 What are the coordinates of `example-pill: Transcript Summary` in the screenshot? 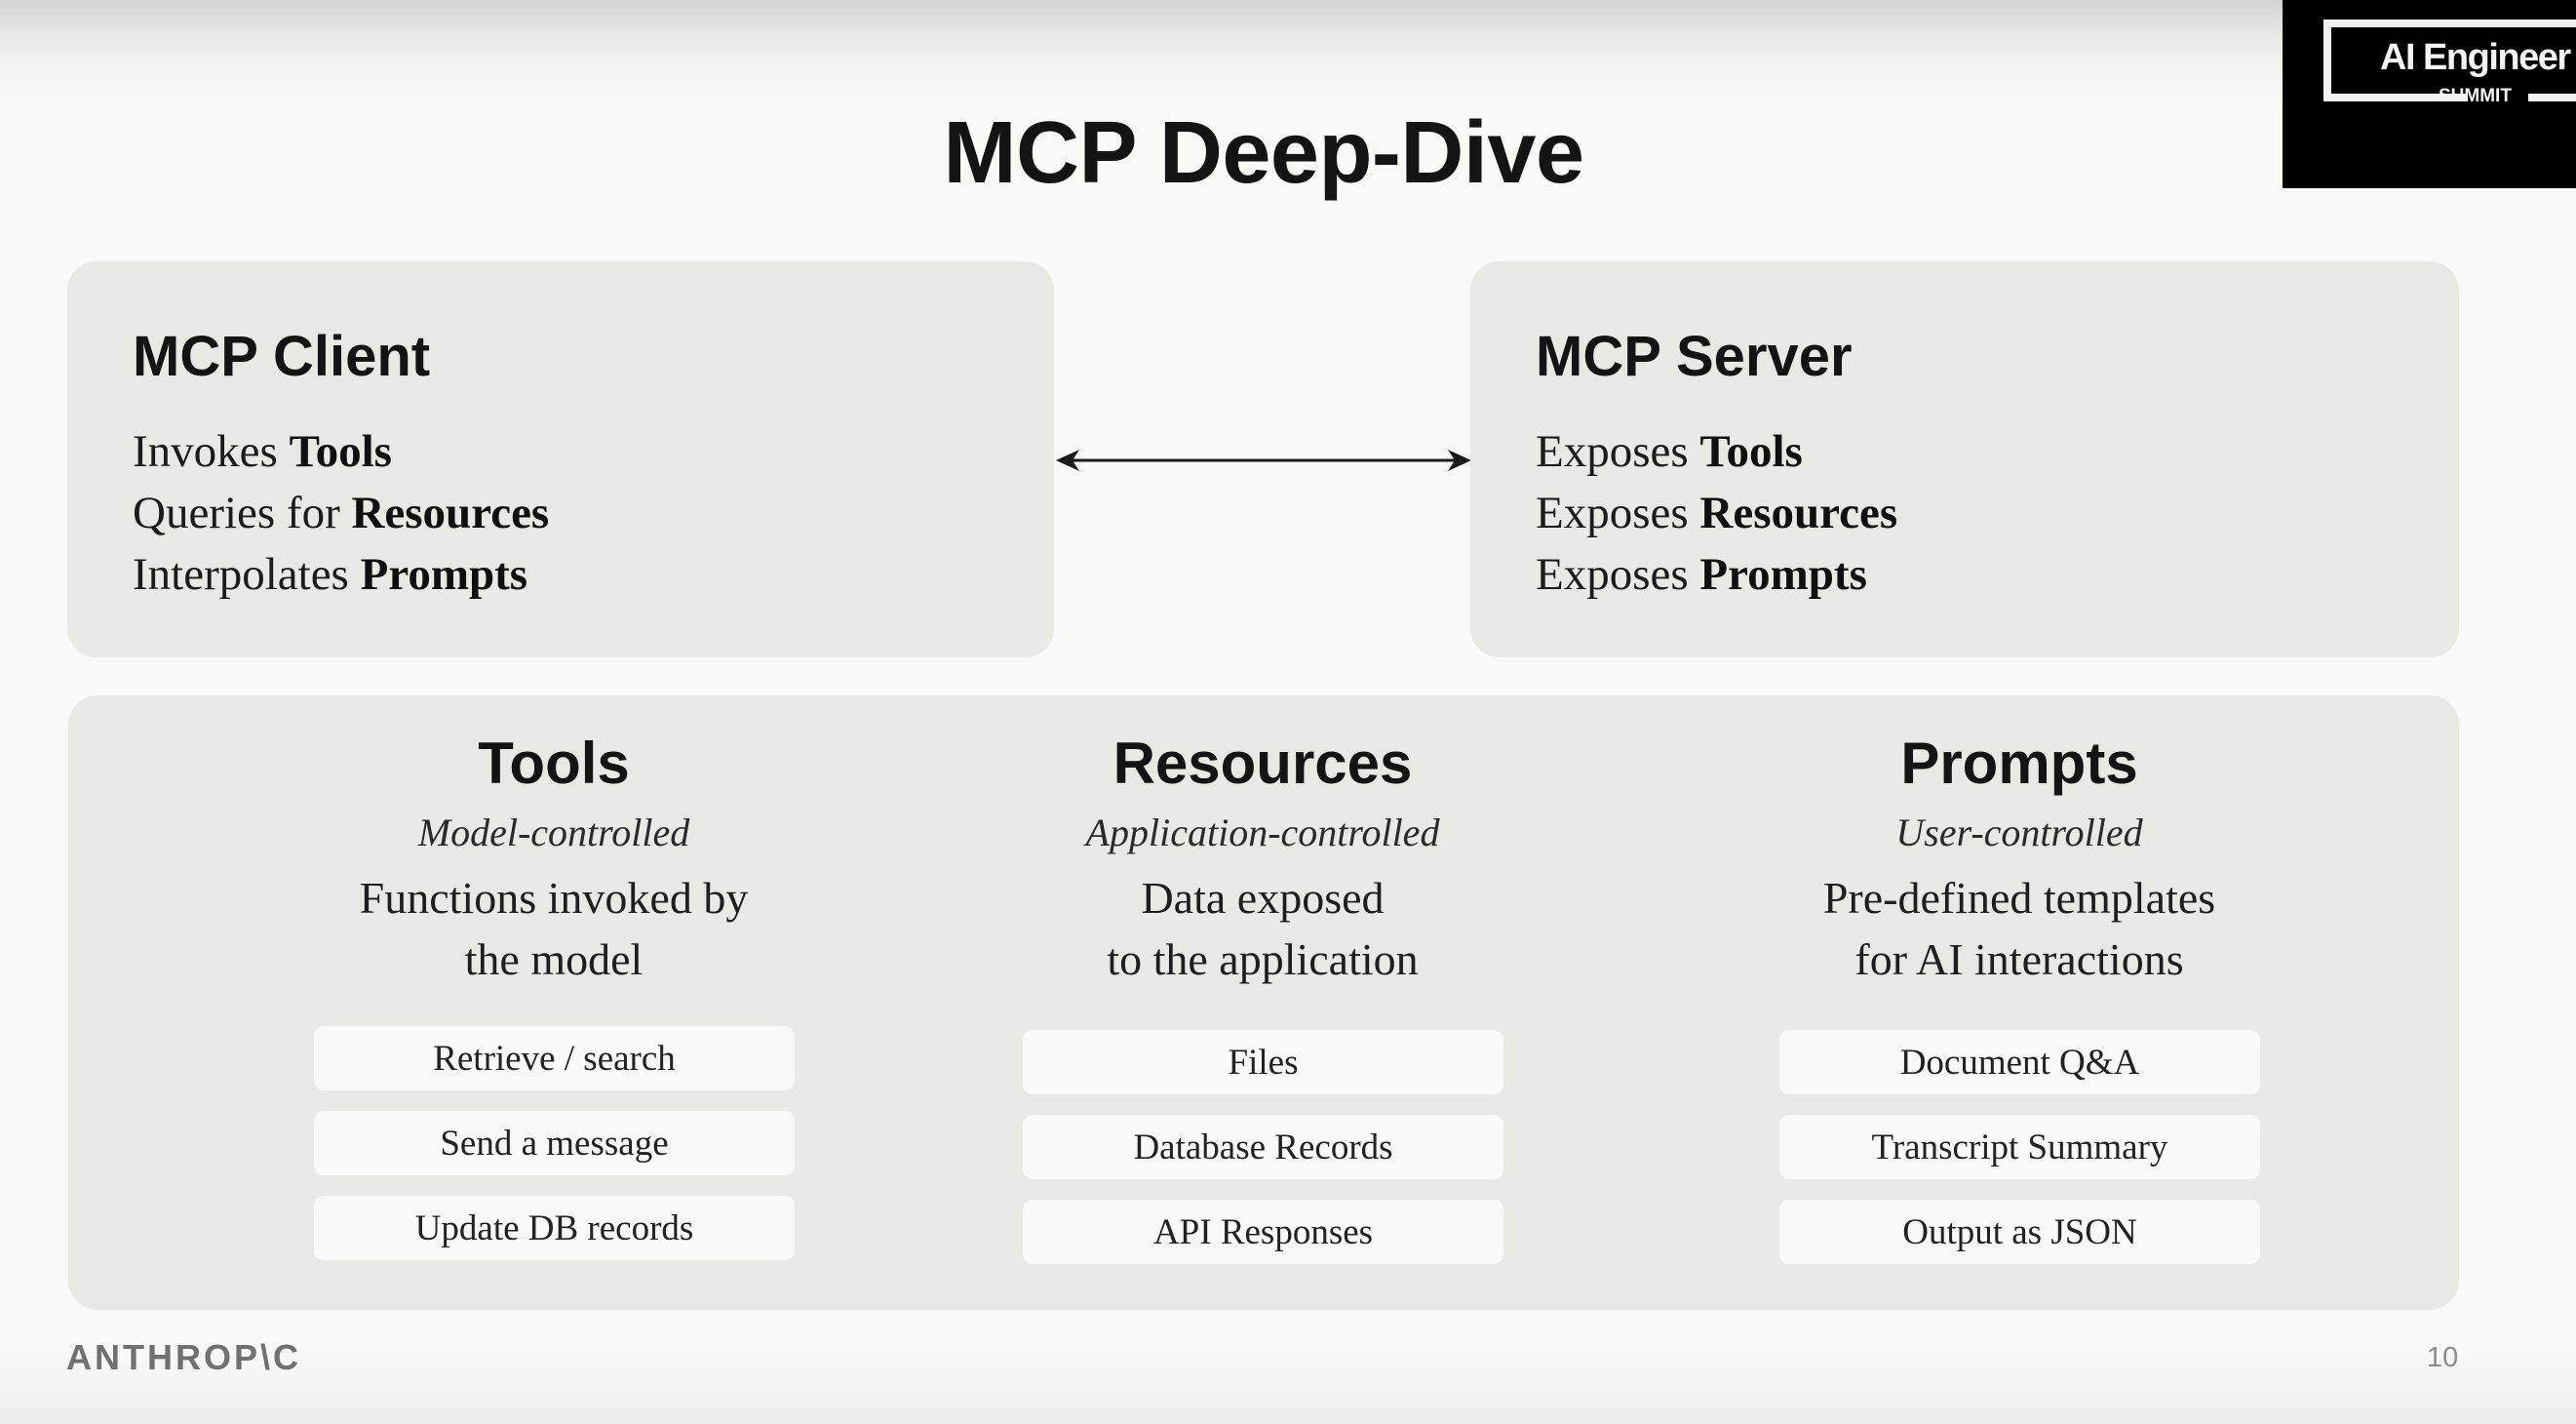 It's located at (2019, 1147).